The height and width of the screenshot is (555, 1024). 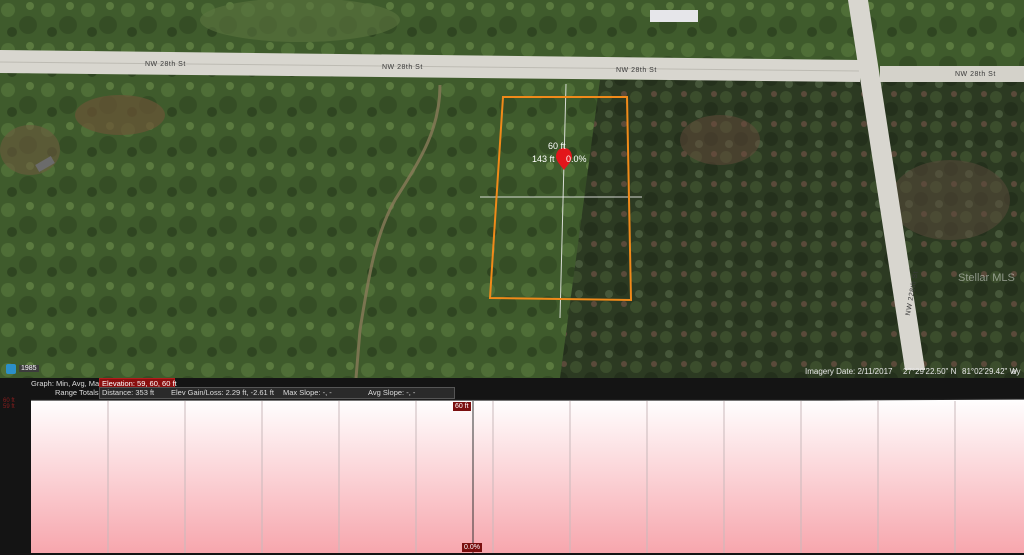 I want to click on eye-altitude: ey, so click(x=1016, y=371).